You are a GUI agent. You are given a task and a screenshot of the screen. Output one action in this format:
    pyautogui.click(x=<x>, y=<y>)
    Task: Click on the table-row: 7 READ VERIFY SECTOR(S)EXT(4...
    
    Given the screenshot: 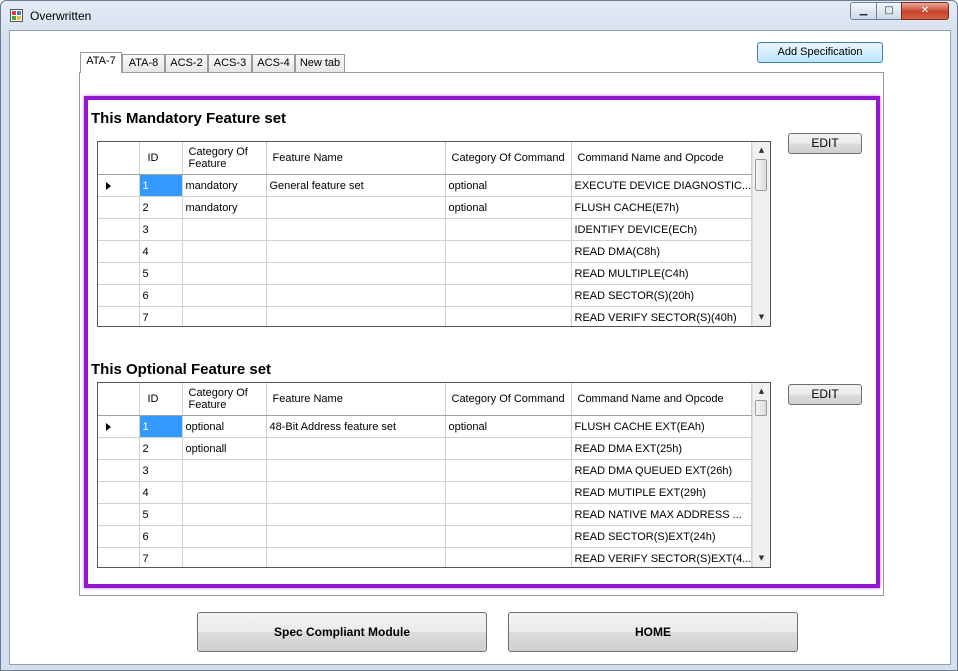 What is the action you would take?
    pyautogui.click(x=425, y=557)
    